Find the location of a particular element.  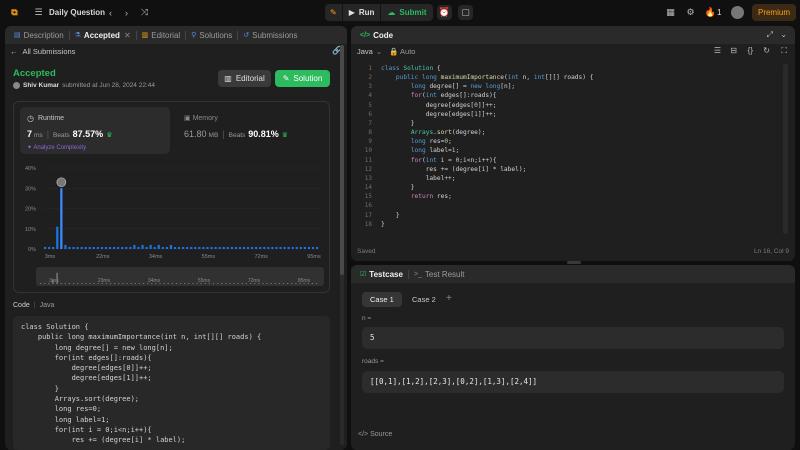

chevron-left-icon: ‹ is located at coordinates (110, 12).